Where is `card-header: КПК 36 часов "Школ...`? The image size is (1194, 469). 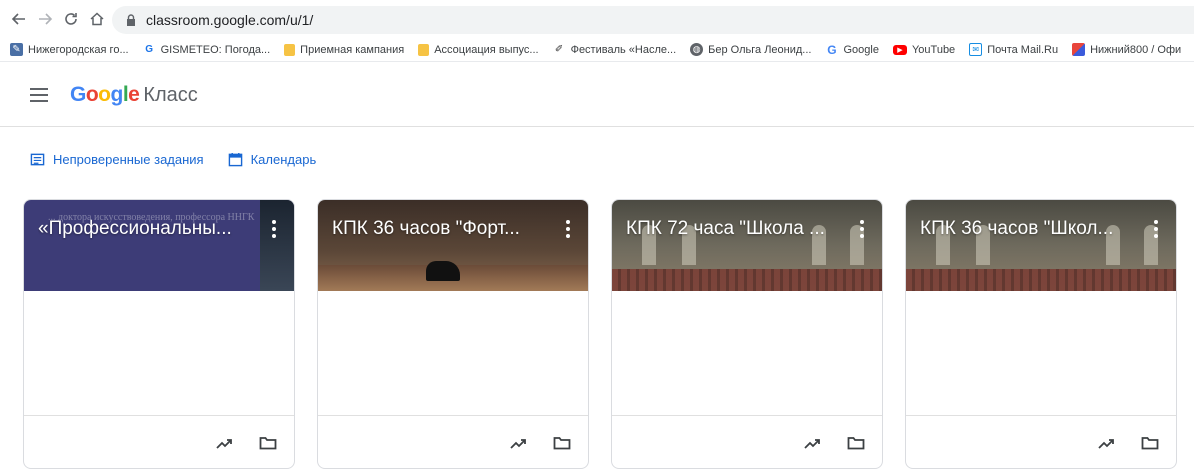
card-header: КПК 36 часов "Школ... is located at coordinates (1041, 245).